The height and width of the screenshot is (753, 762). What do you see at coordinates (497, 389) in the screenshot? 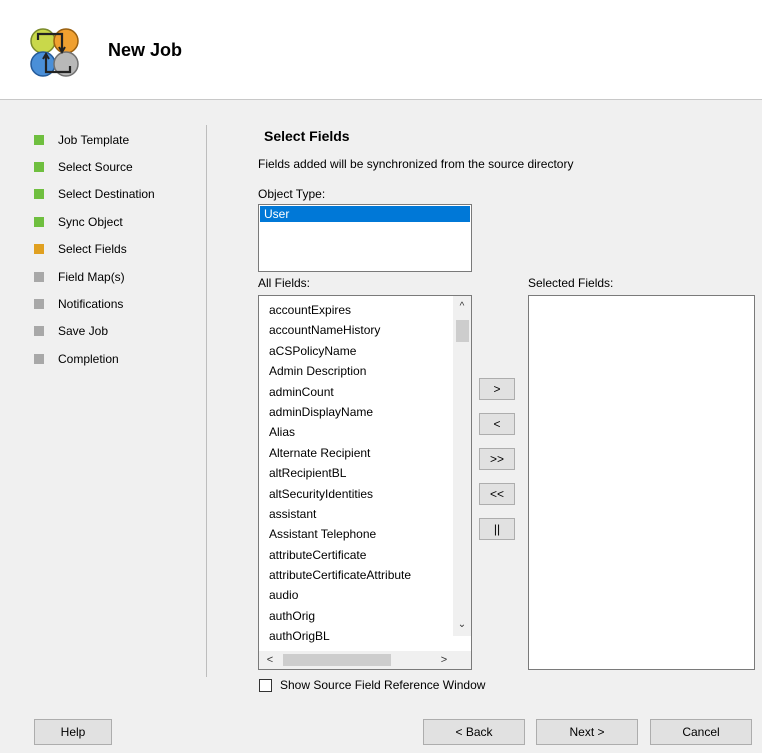
I see `add-field-button: >` at bounding box center [497, 389].